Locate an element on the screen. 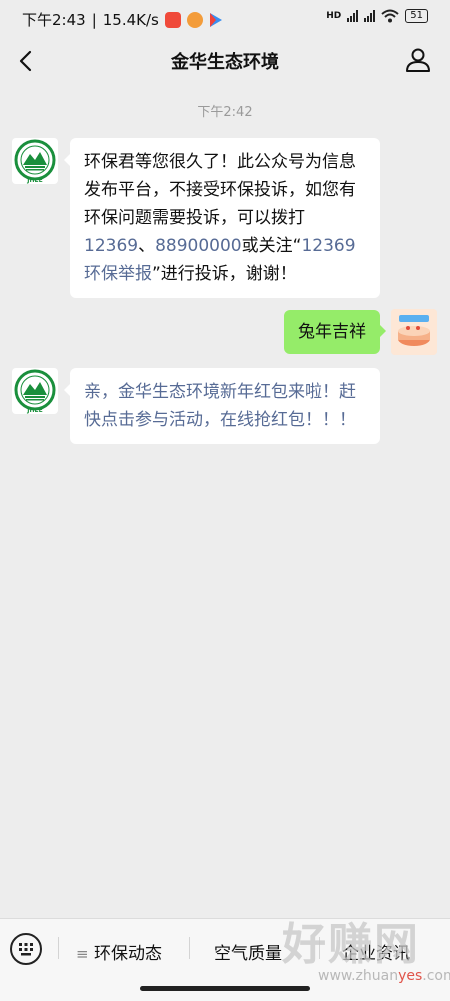  message-text-4: ”进行投诉，谢谢！ is located at coordinates (224, 274).